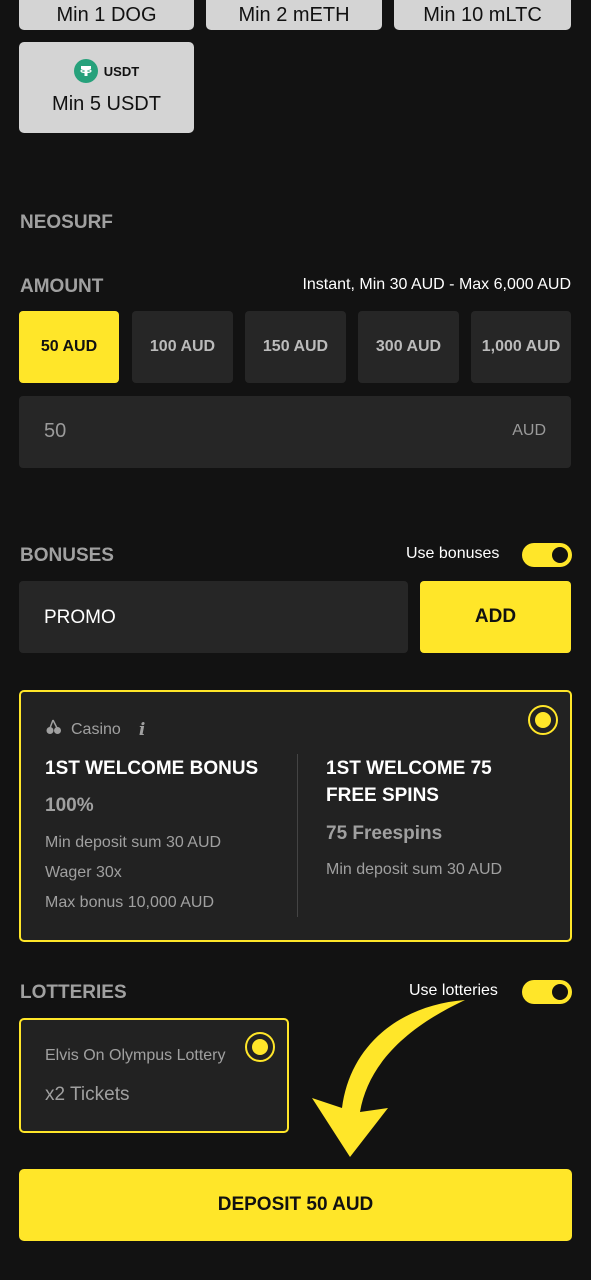  I want to click on deposit-button-label: DEPOSIT 50 AUD, so click(295, 1204).